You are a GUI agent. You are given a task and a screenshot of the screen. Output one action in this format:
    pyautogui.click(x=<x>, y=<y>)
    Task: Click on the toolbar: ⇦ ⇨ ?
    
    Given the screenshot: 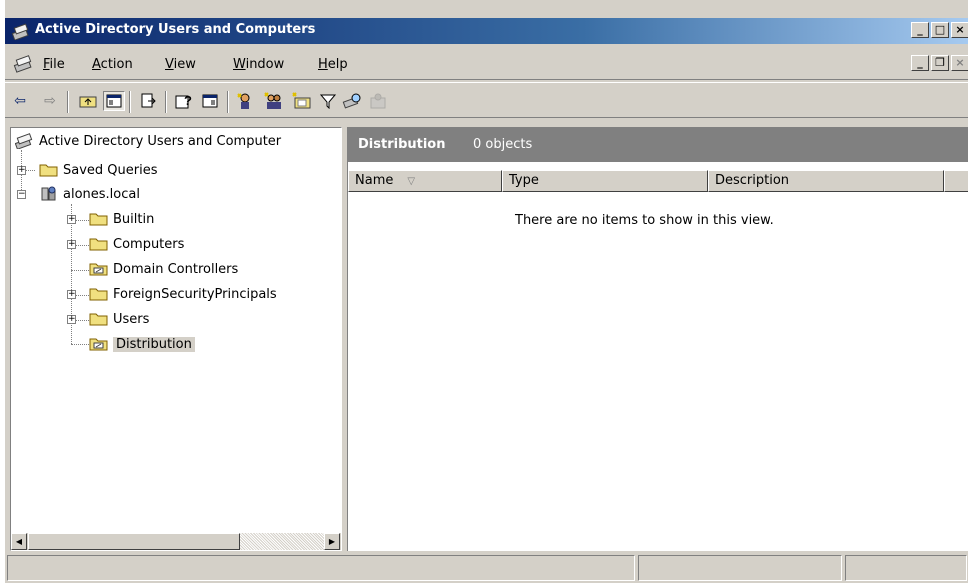 What is the action you would take?
    pyautogui.click(x=486, y=100)
    